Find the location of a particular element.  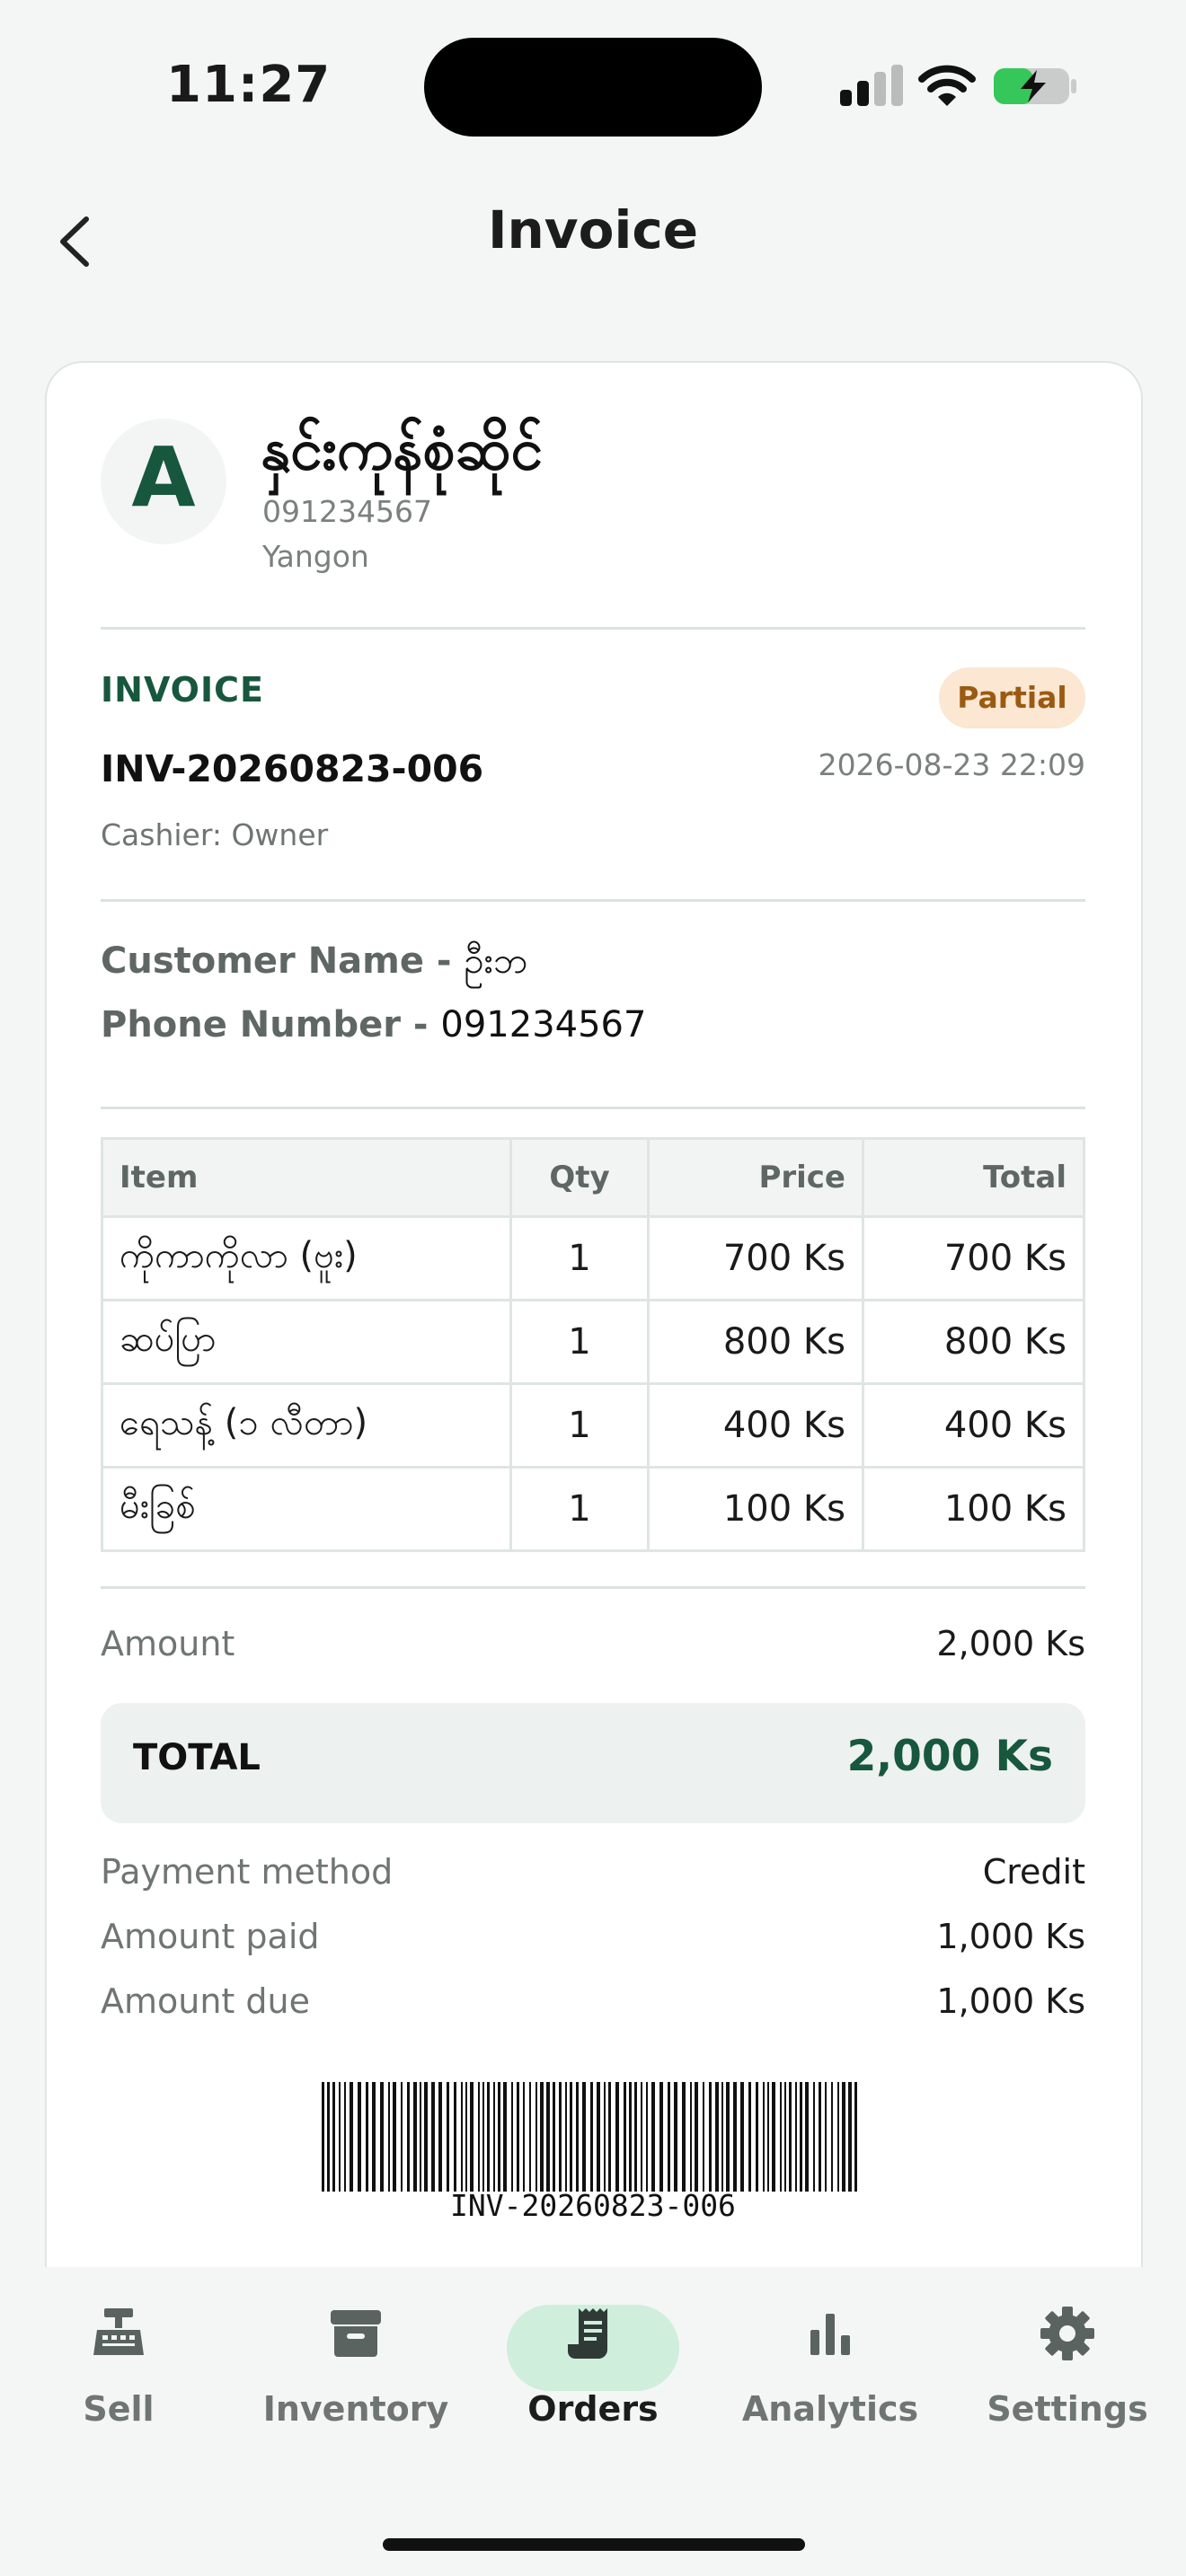

header-item: Item is located at coordinates (306, 1177).